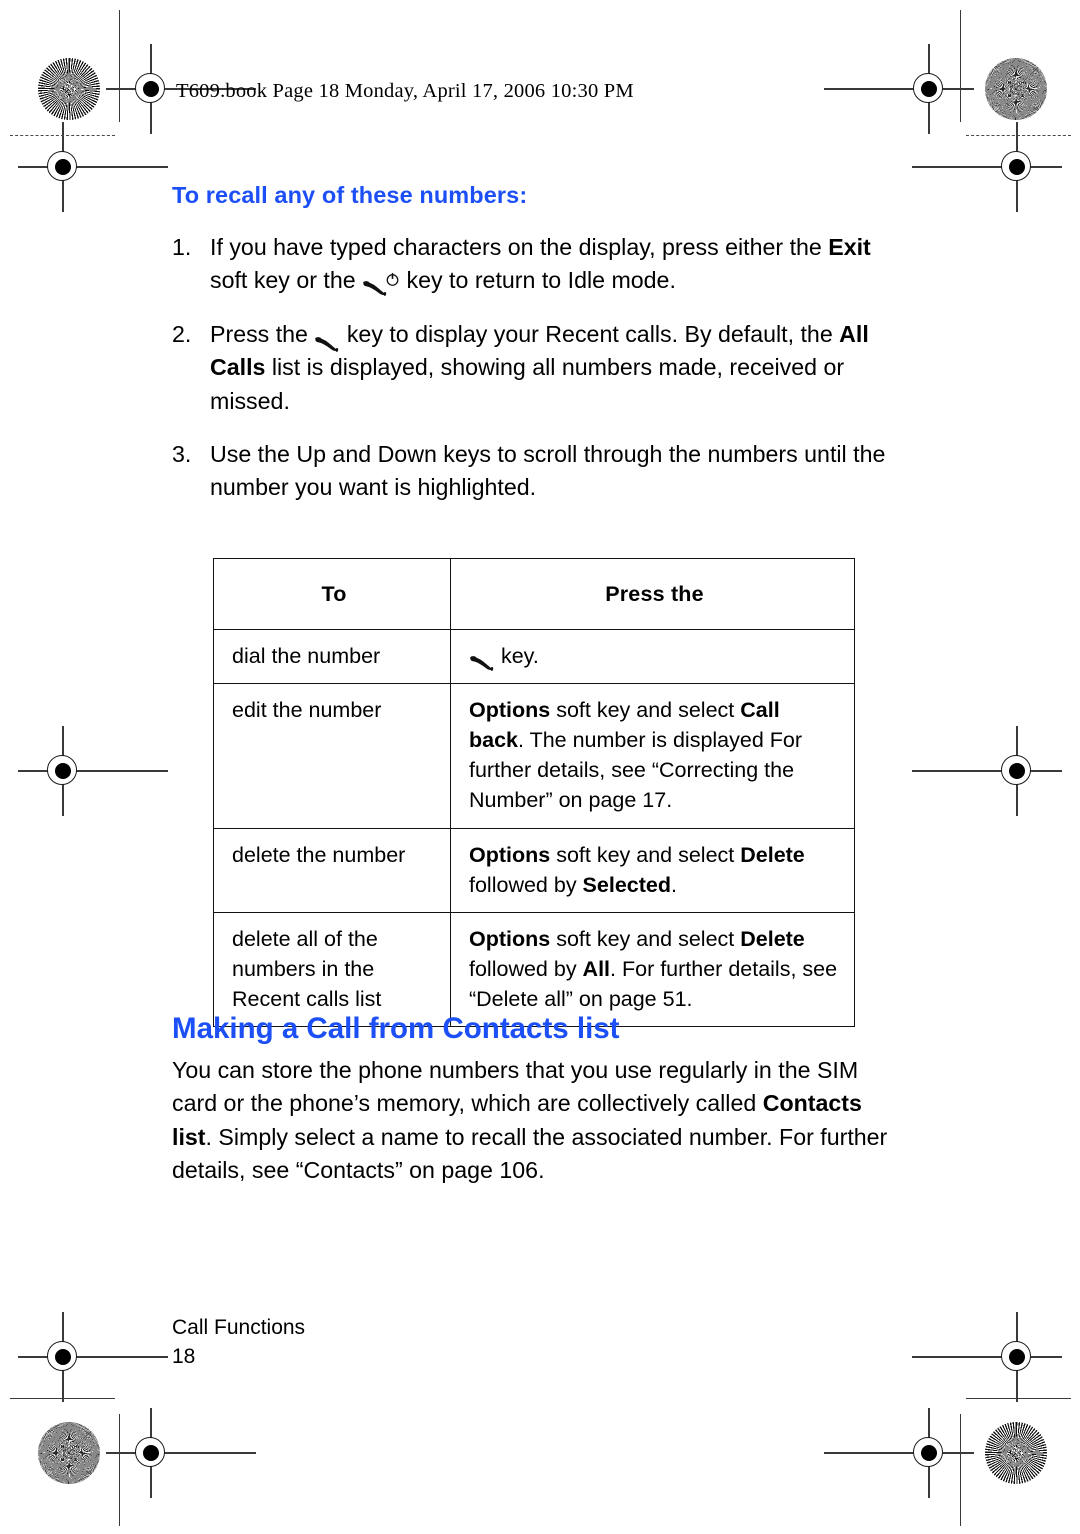  Describe the element at coordinates (262, 333) in the screenshot. I see `run-text: Press the` at that location.